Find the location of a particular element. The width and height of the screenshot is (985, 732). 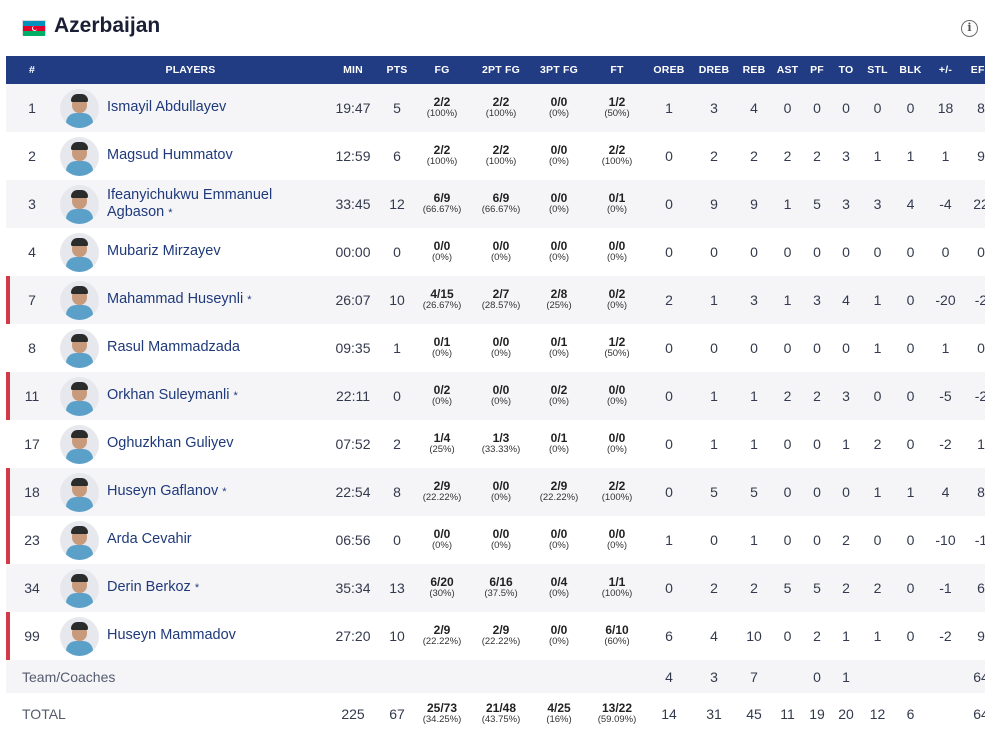

player-name-link: Mubariz Mirzayev is located at coordinates (164, 252).